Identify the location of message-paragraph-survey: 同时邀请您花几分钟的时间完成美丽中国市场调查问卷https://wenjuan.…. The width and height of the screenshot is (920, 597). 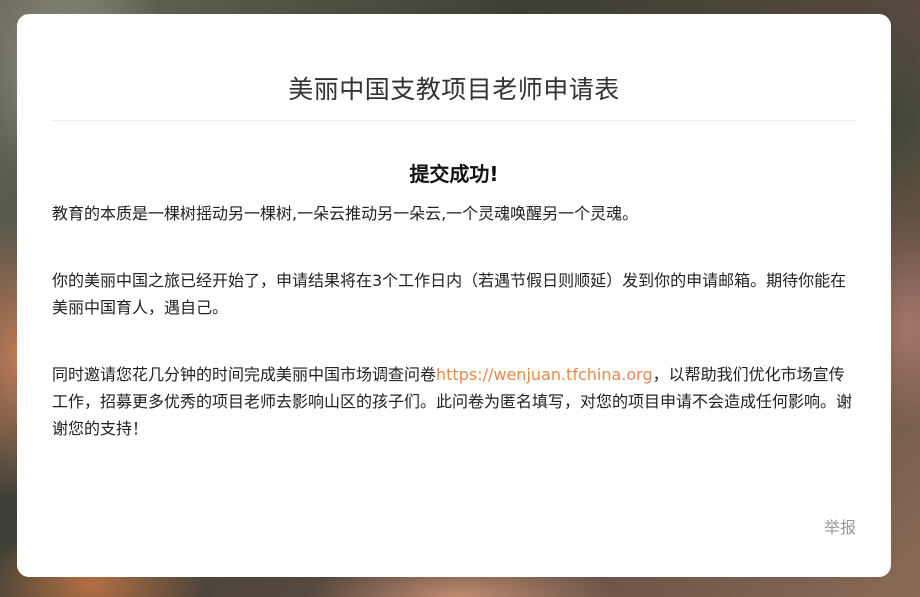
(454, 401).